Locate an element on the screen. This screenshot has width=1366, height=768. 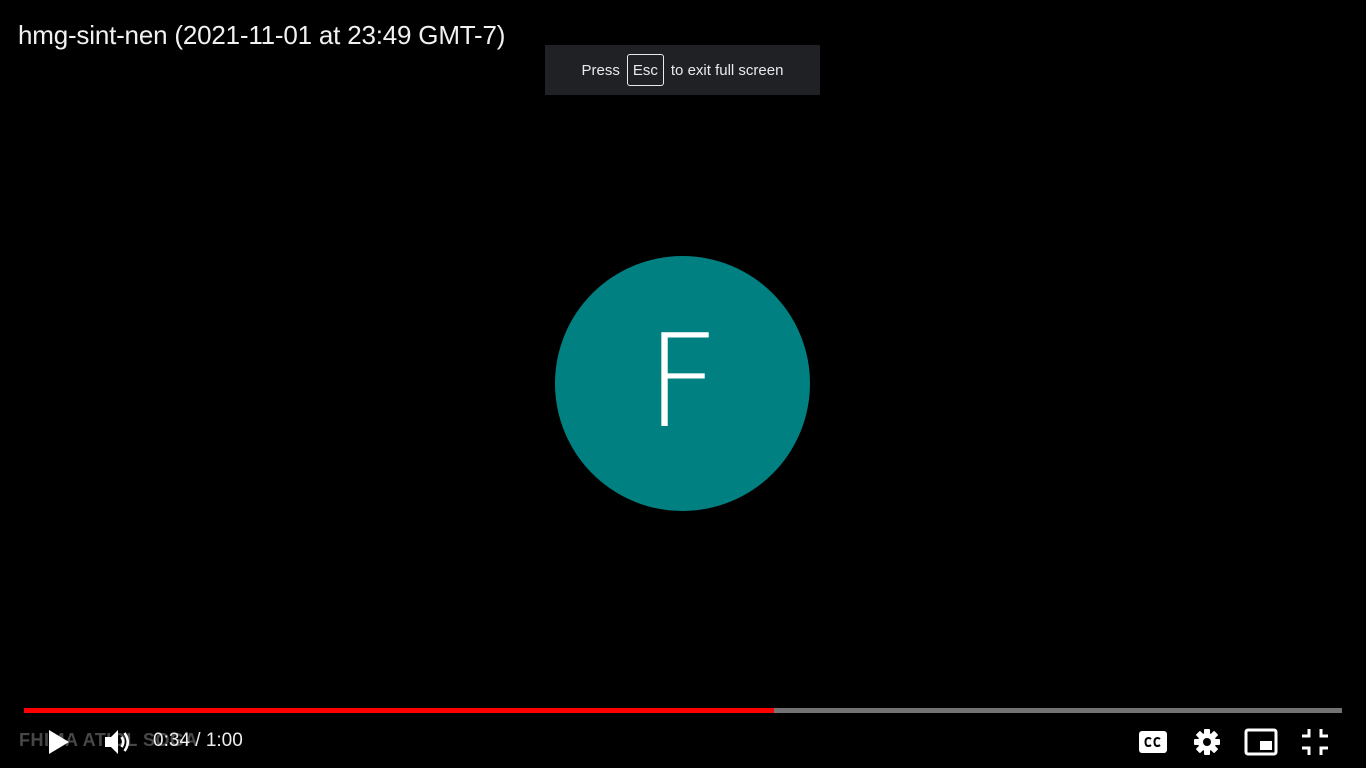
duration: 1:00 is located at coordinates (224, 740).